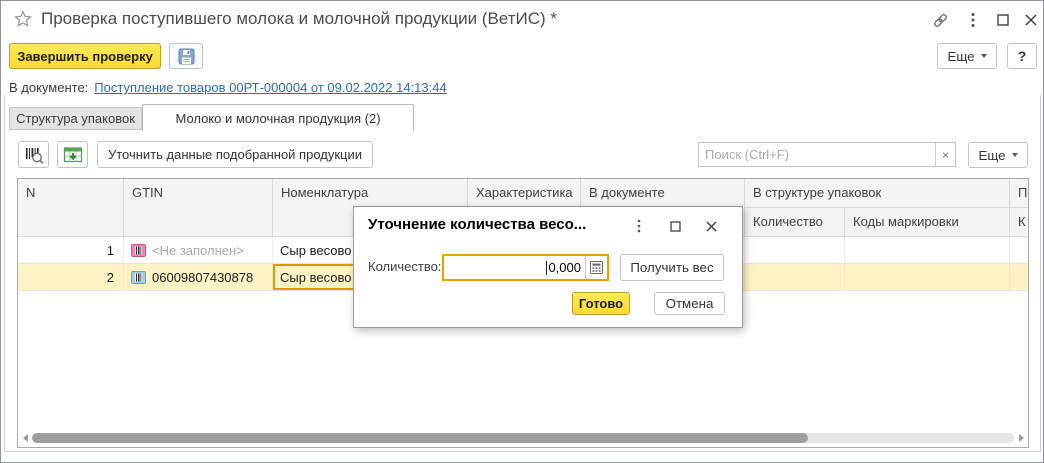  Describe the element at coordinates (601, 303) in the screenshot. I see `done-button: Готово` at that location.